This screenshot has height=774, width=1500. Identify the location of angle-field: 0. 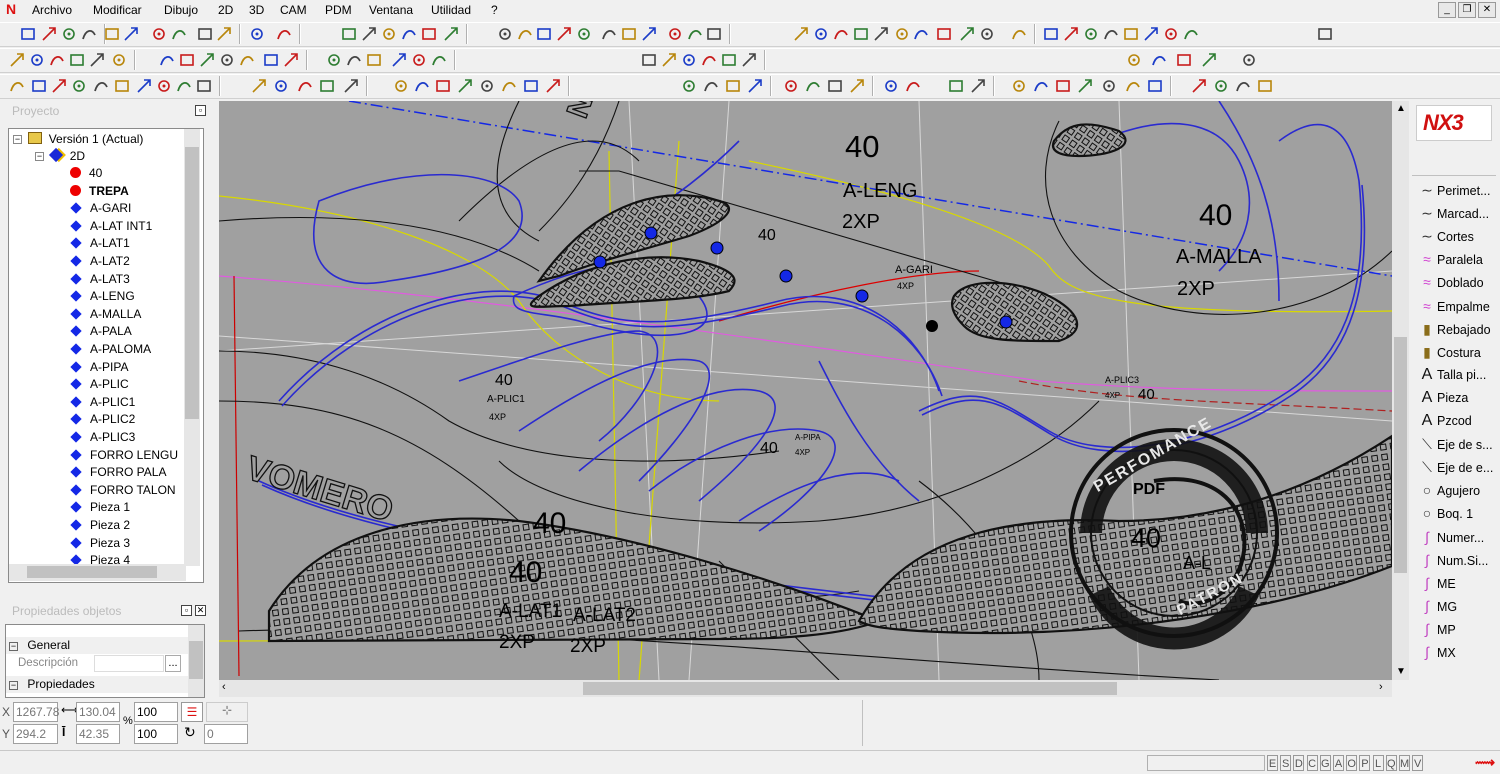
(226, 734).